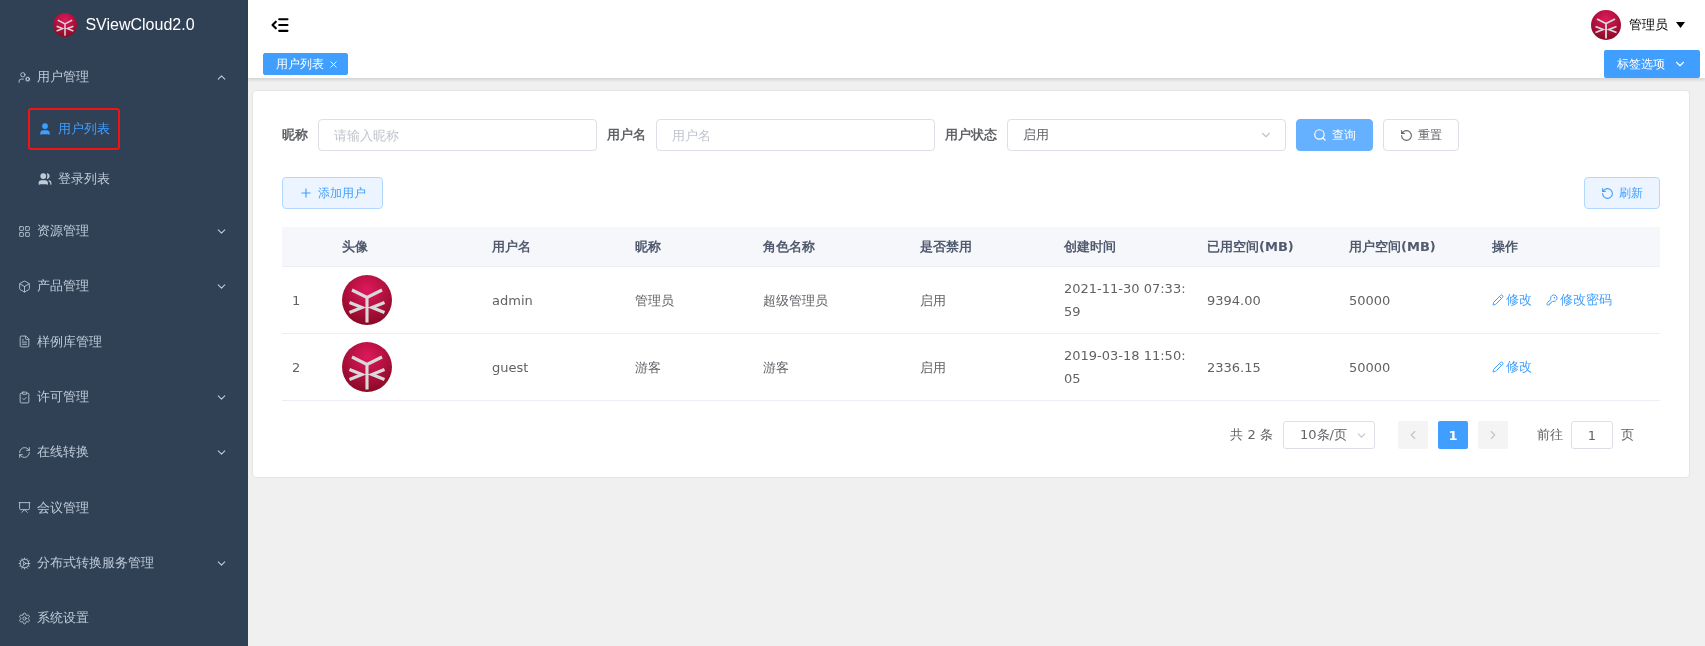 The image size is (1705, 646). What do you see at coordinates (971, 135) in the screenshot?
I see `field-label: 用户状态` at bounding box center [971, 135].